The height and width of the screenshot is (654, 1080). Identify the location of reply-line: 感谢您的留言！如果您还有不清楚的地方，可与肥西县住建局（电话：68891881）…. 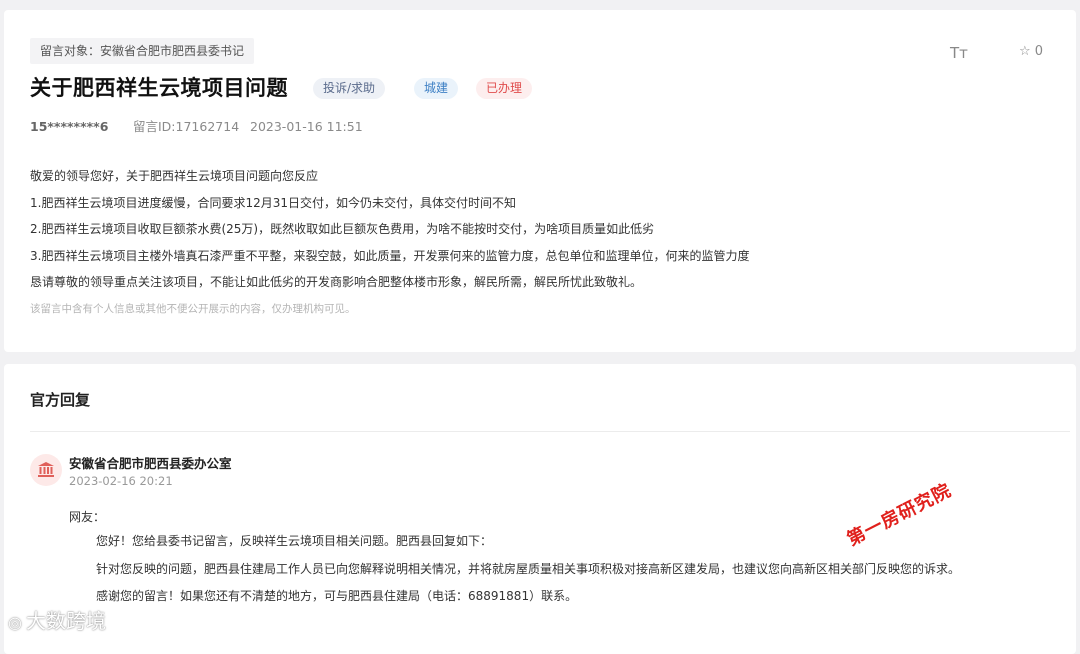
(337, 596).